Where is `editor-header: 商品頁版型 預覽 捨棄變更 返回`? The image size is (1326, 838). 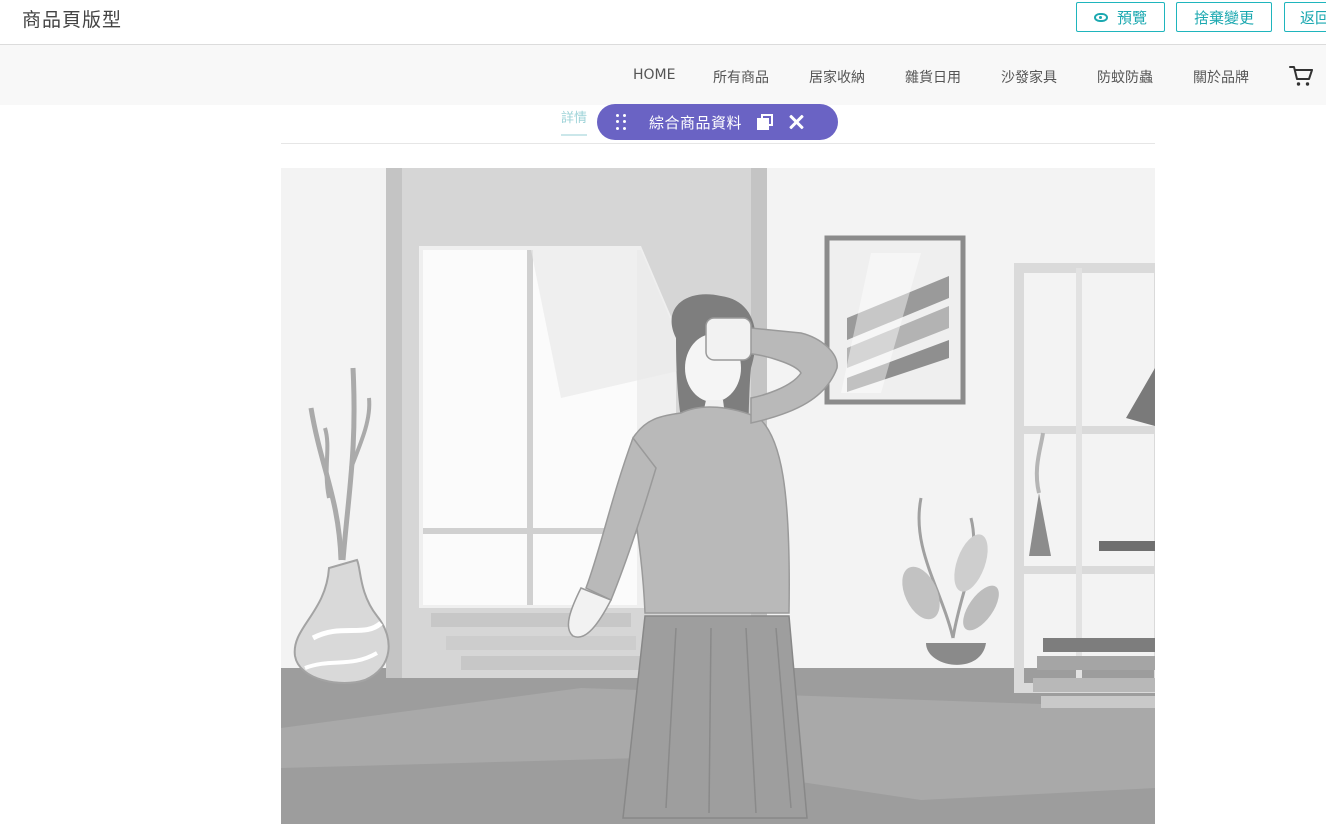 editor-header: 商品頁版型 預覽 捨棄變更 返回 is located at coordinates (663, 22).